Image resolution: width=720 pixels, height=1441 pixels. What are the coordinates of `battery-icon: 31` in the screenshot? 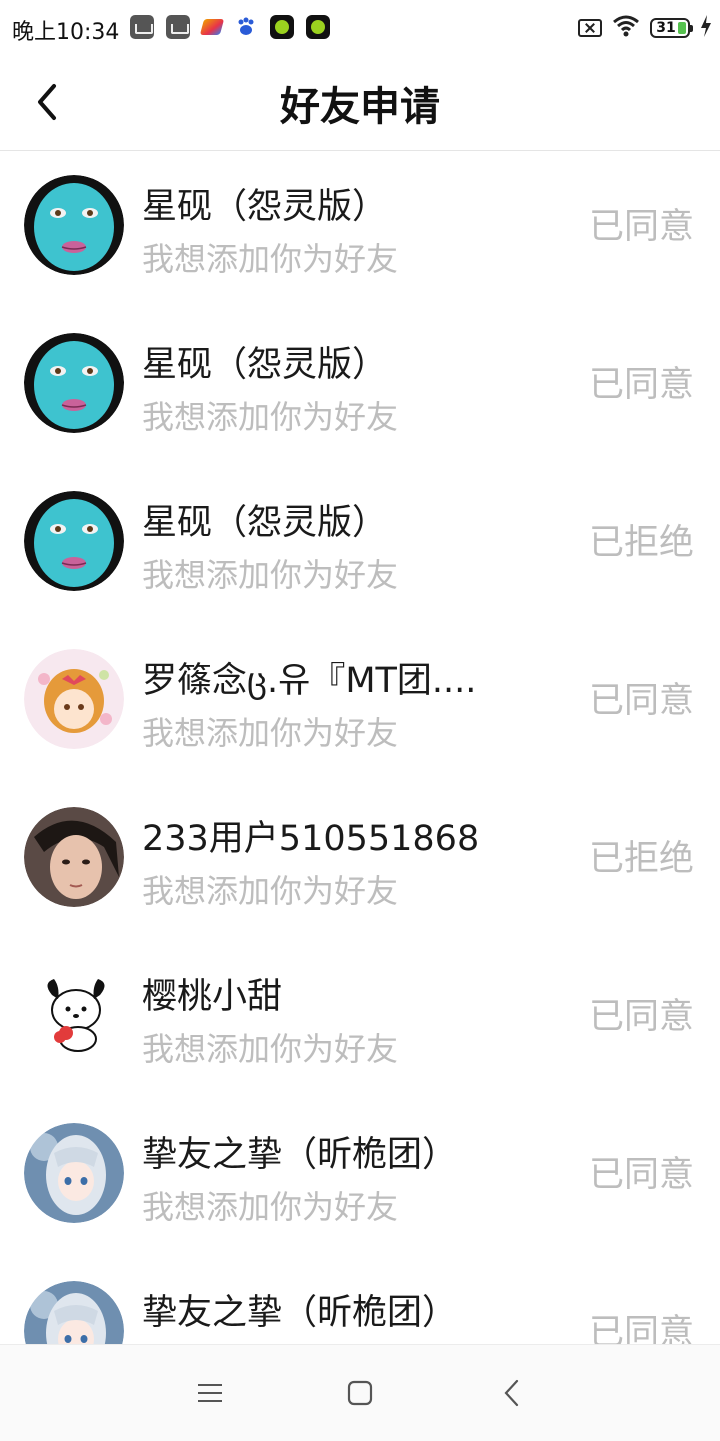 It's located at (671, 28).